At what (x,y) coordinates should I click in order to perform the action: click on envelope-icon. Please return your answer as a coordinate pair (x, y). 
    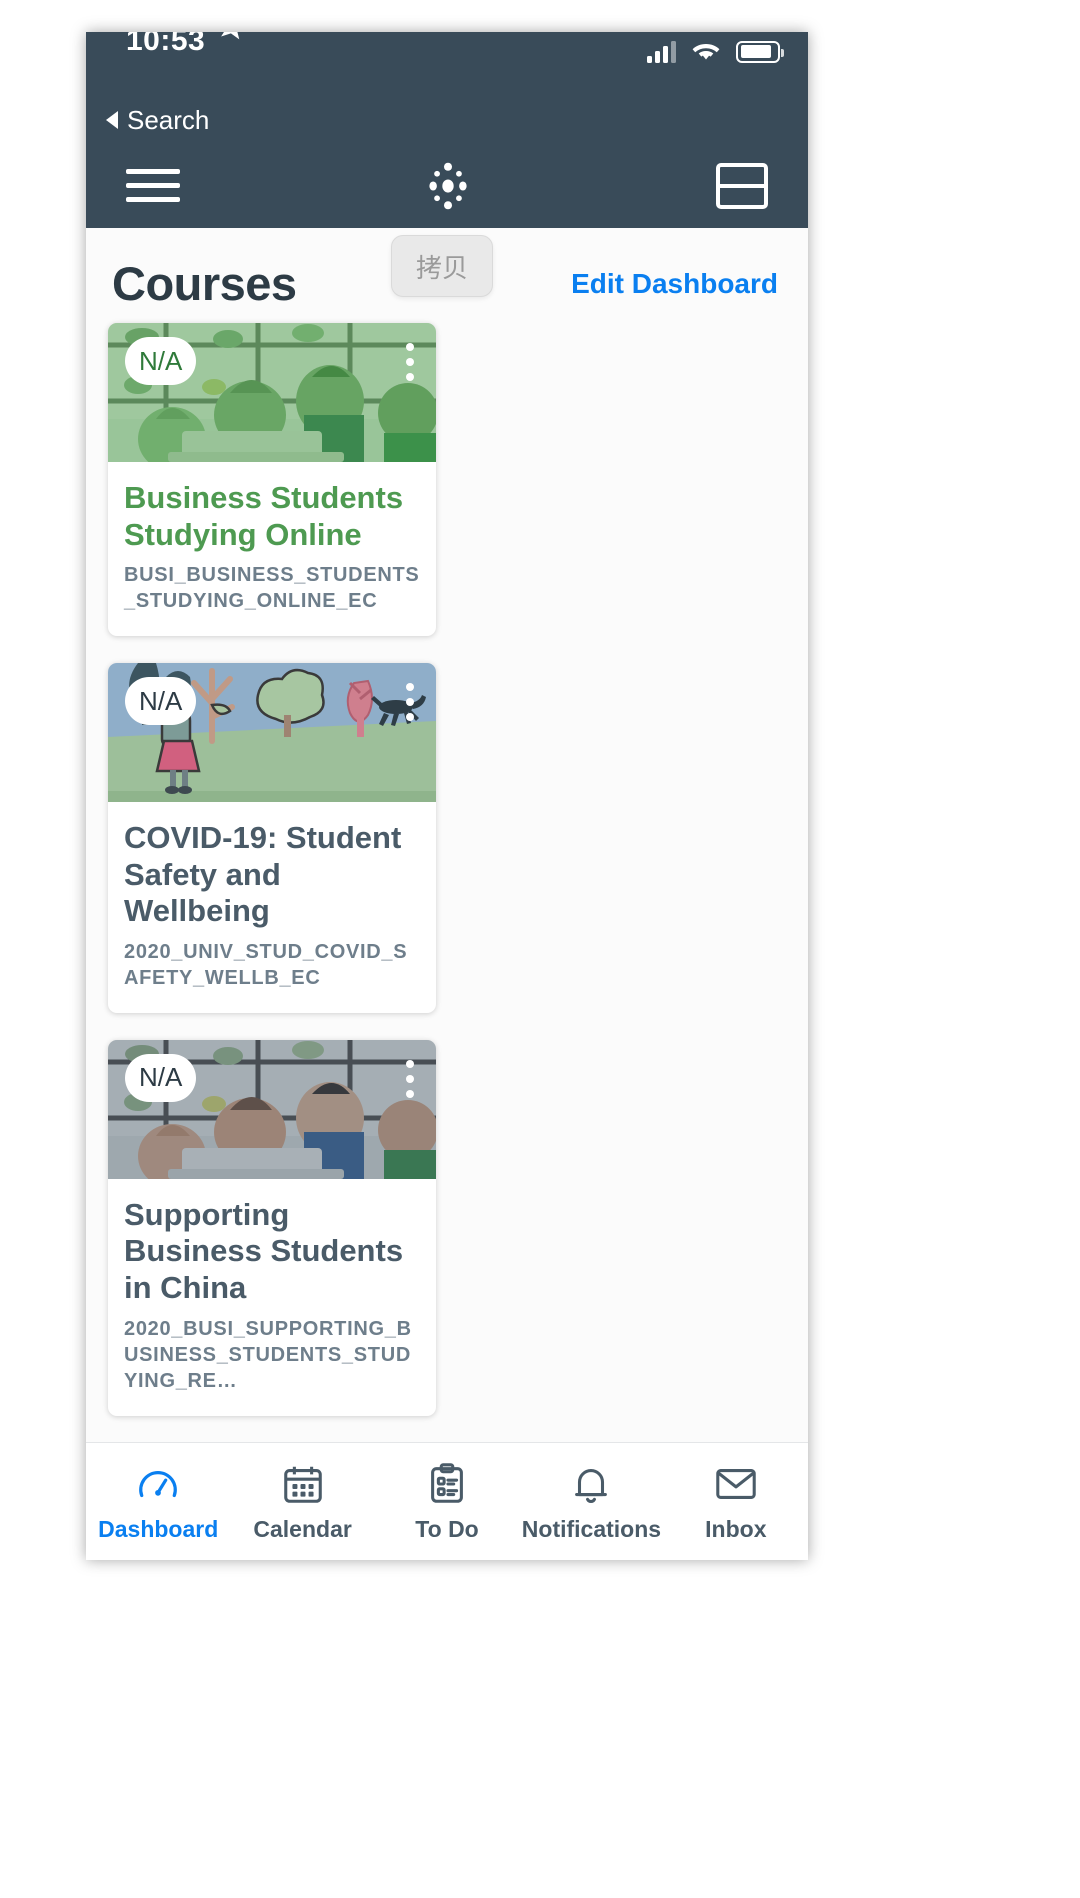
    Looking at the image, I should click on (736, 1483).